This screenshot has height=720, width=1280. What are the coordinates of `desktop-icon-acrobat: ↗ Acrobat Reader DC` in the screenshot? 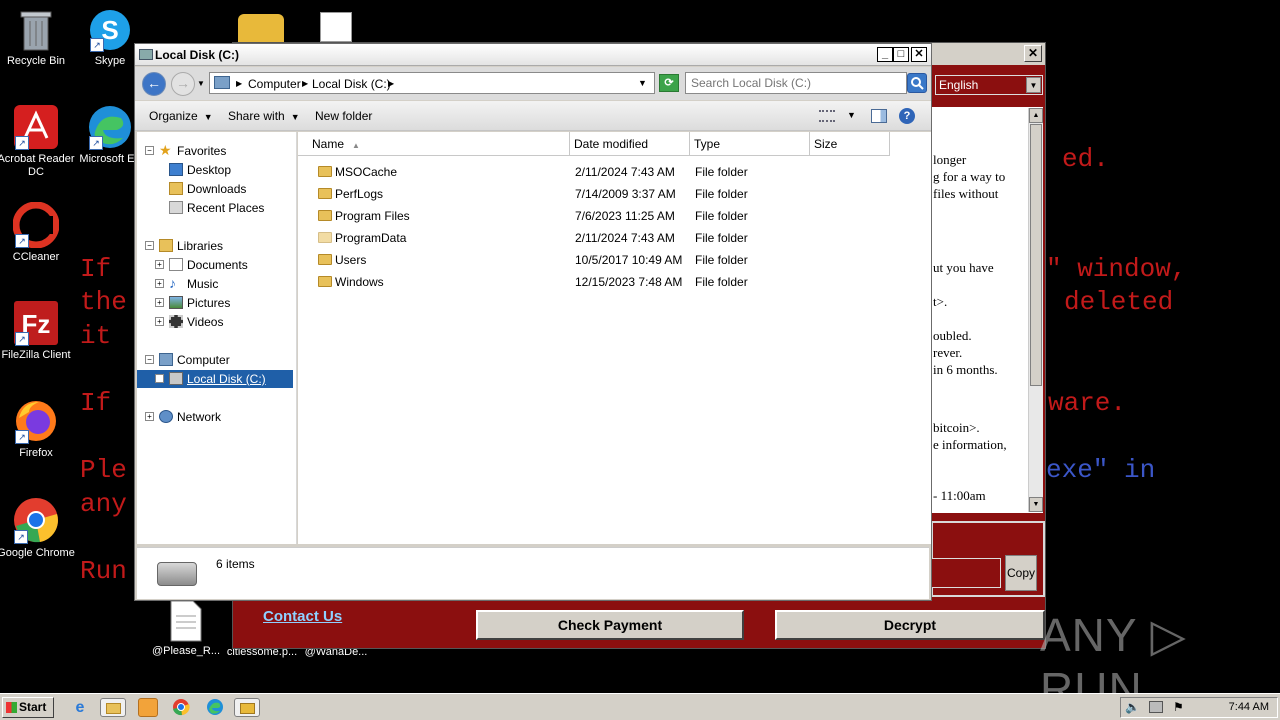 It's located at (38, 141).